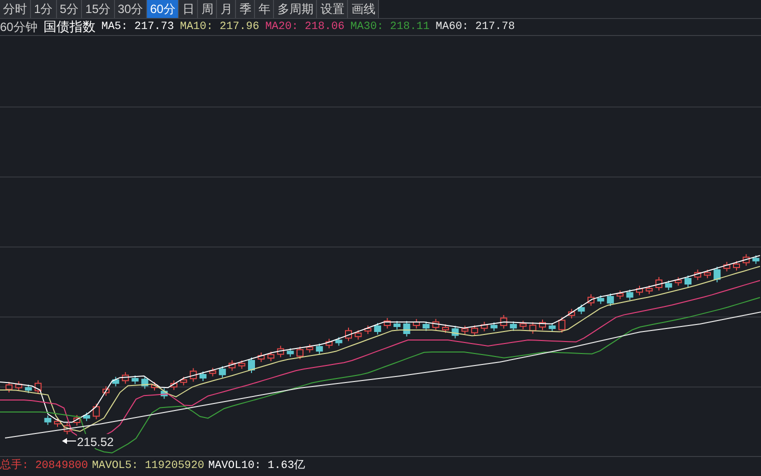 This screenshot has width=761, height=476. Describe the element at coordinates (69, 27) in the screenshot. I see `instrument-name: 国债指数` at that location.